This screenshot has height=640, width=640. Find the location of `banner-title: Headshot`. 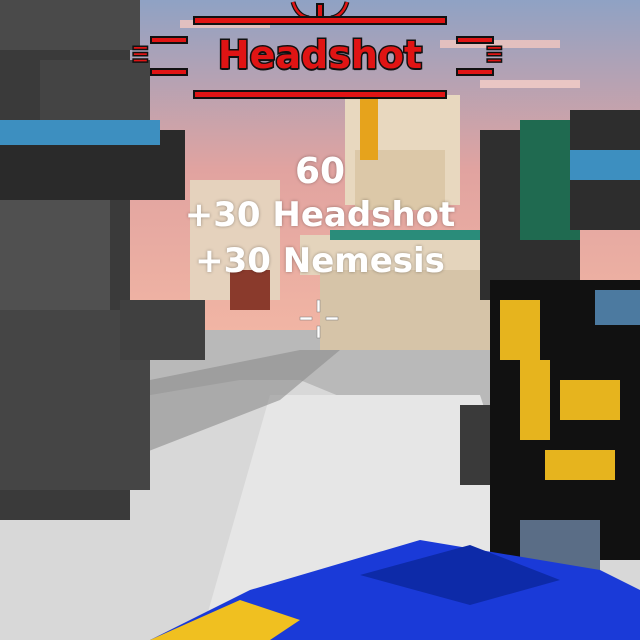

banner-title: Headshot is located at coordinates (319, 55).